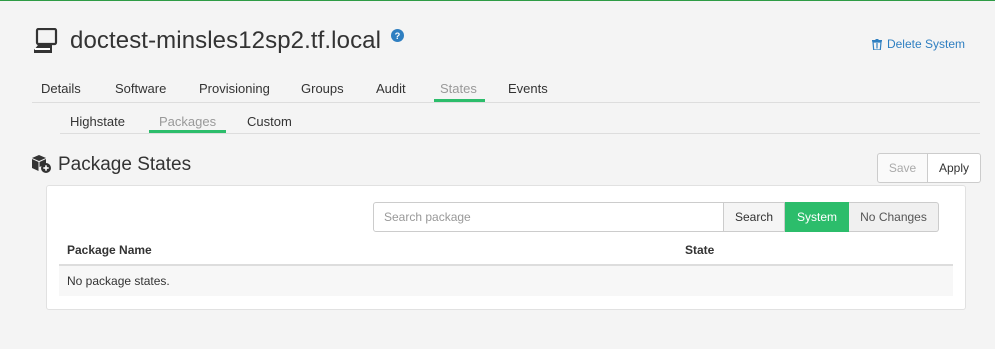 The height and width of the screenshot is (349, 995). Describe the element at coordinates (187, 123) in the screenshot. I see `subtab-packages: Packages` at that location.